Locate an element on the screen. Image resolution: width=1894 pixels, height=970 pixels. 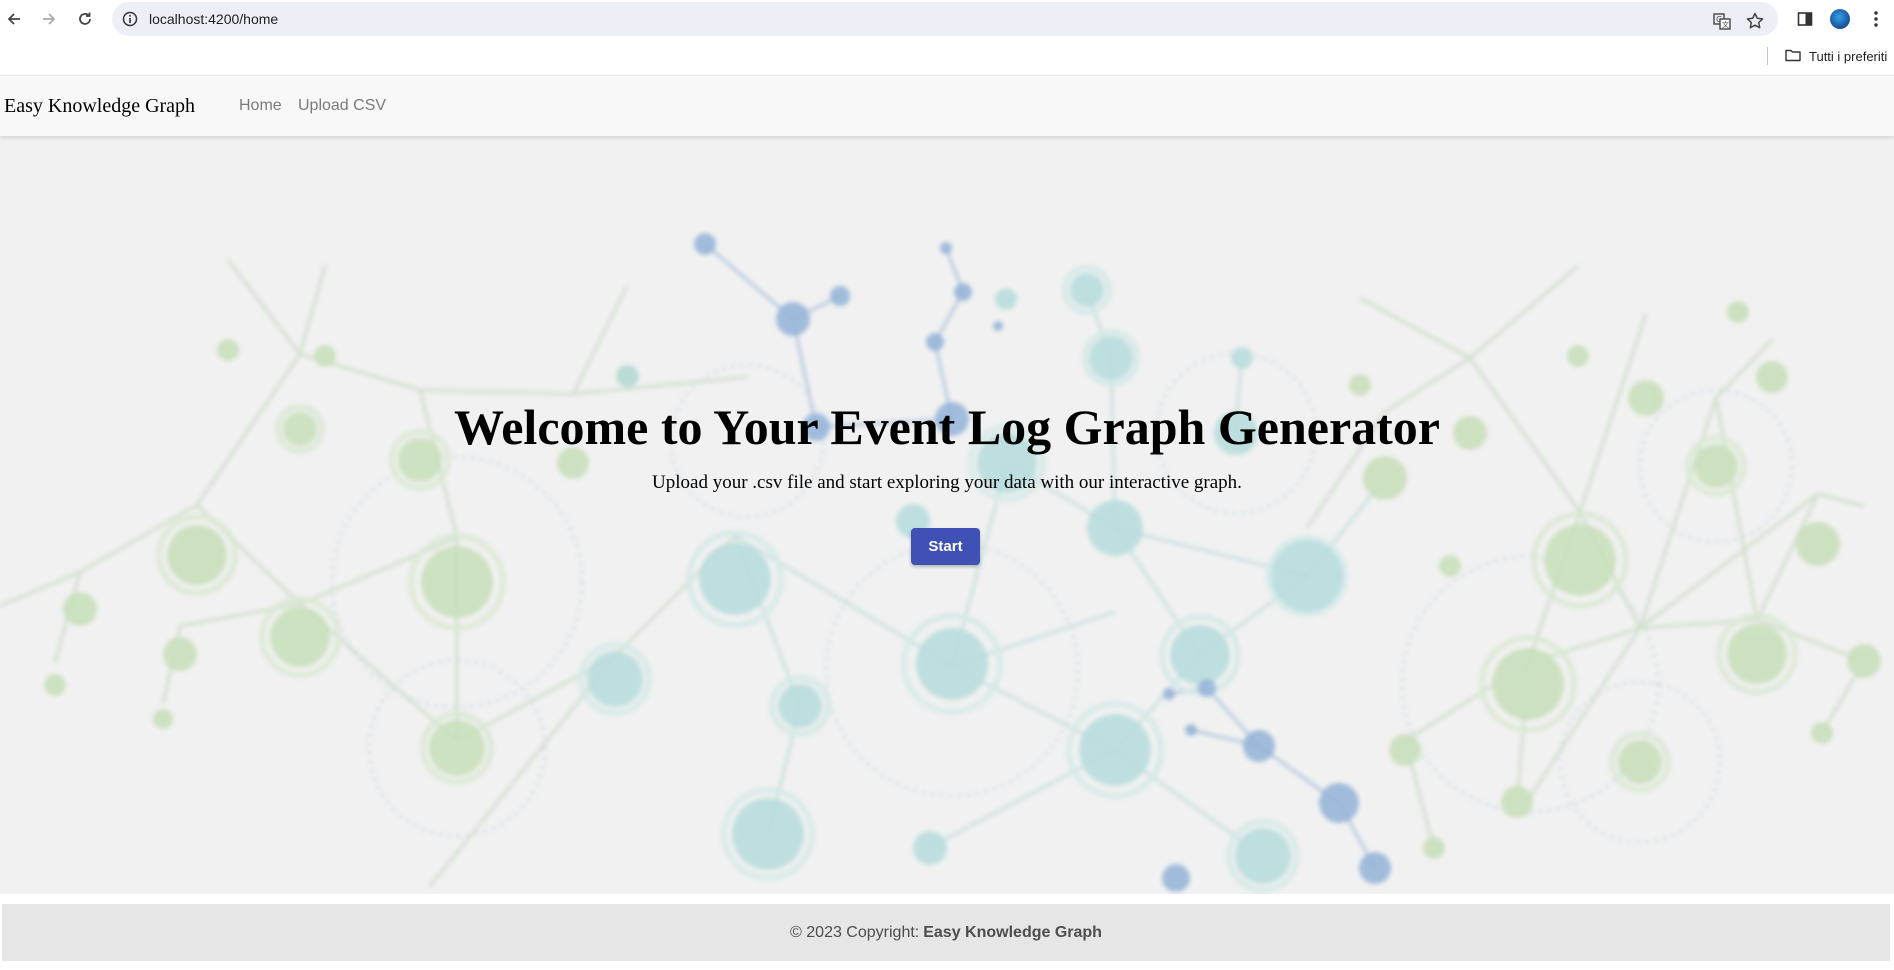
address-bar: localhost:4200/home G文 is located at coordinates (945, 19).